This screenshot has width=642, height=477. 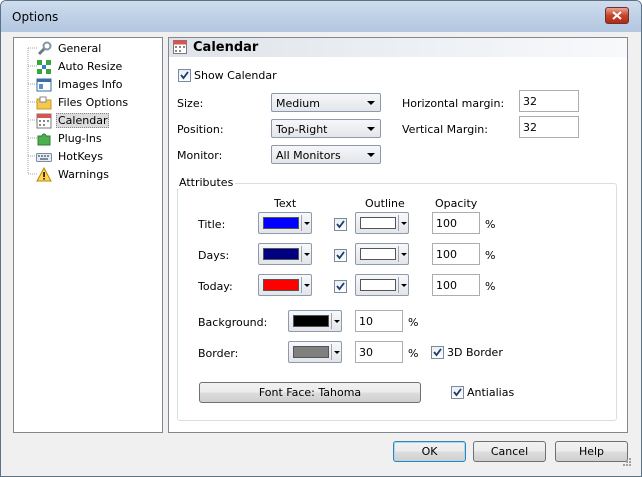 I want to click on days-opacity-input: 100, so click(x=456, y=254).